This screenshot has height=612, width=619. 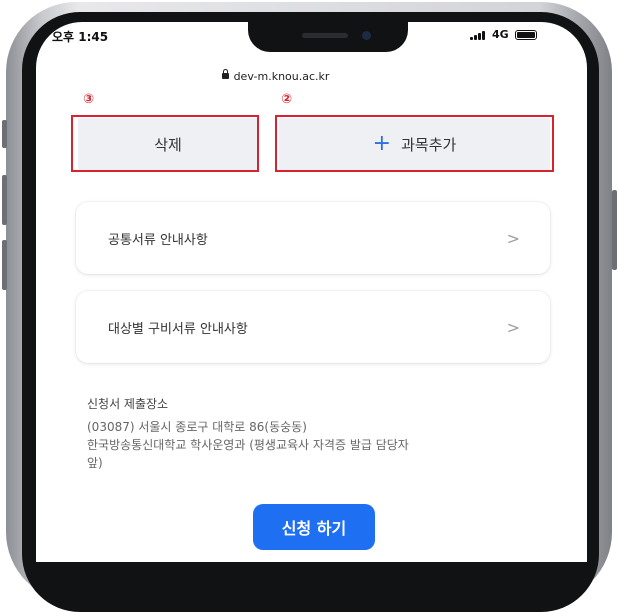 I want to click on annotation-highlight-add, so click(x=414, y=143).